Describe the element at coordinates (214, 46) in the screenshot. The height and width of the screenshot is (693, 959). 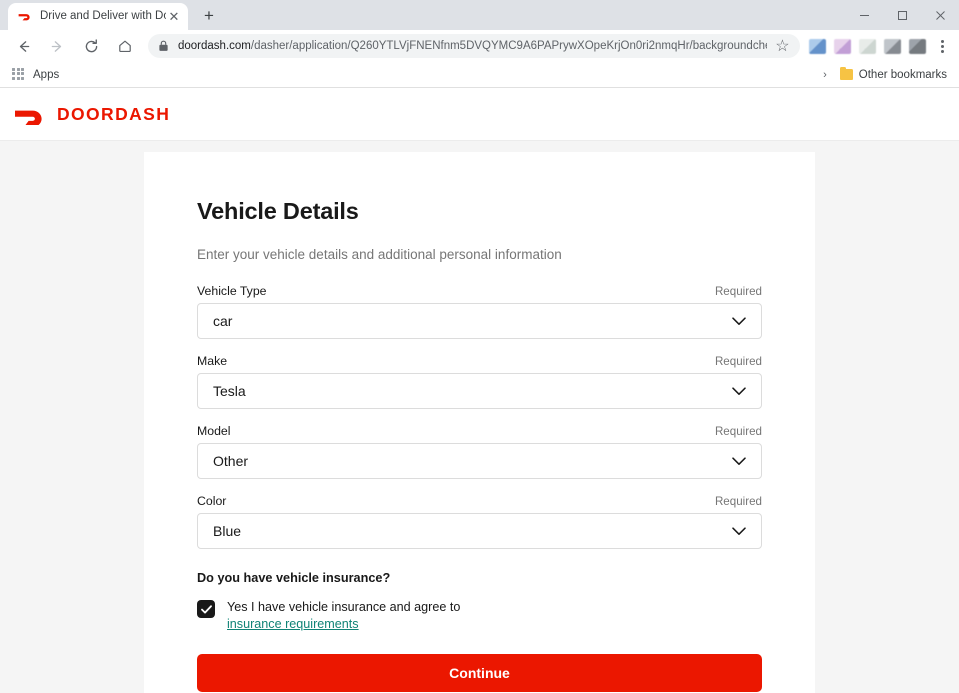
I see `url-domain: doordash.com` at that location.